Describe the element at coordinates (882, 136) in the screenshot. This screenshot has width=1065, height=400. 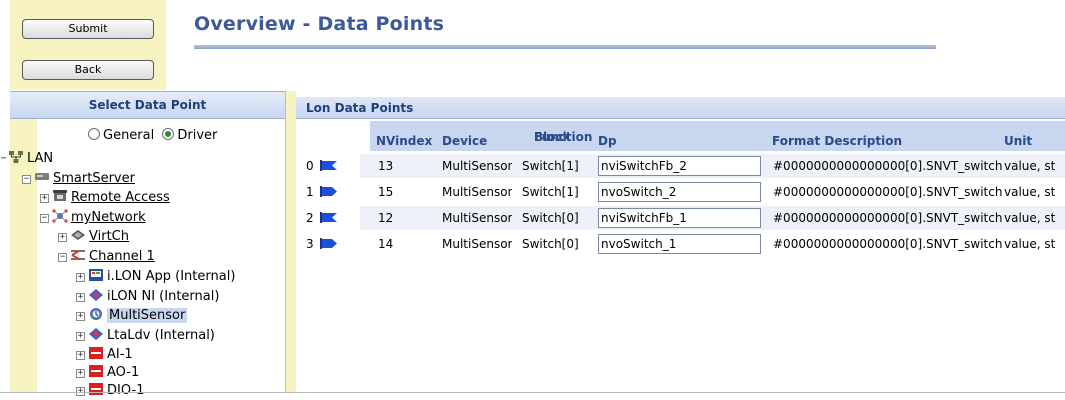
I see `column-format-description: Format Description` at that location.